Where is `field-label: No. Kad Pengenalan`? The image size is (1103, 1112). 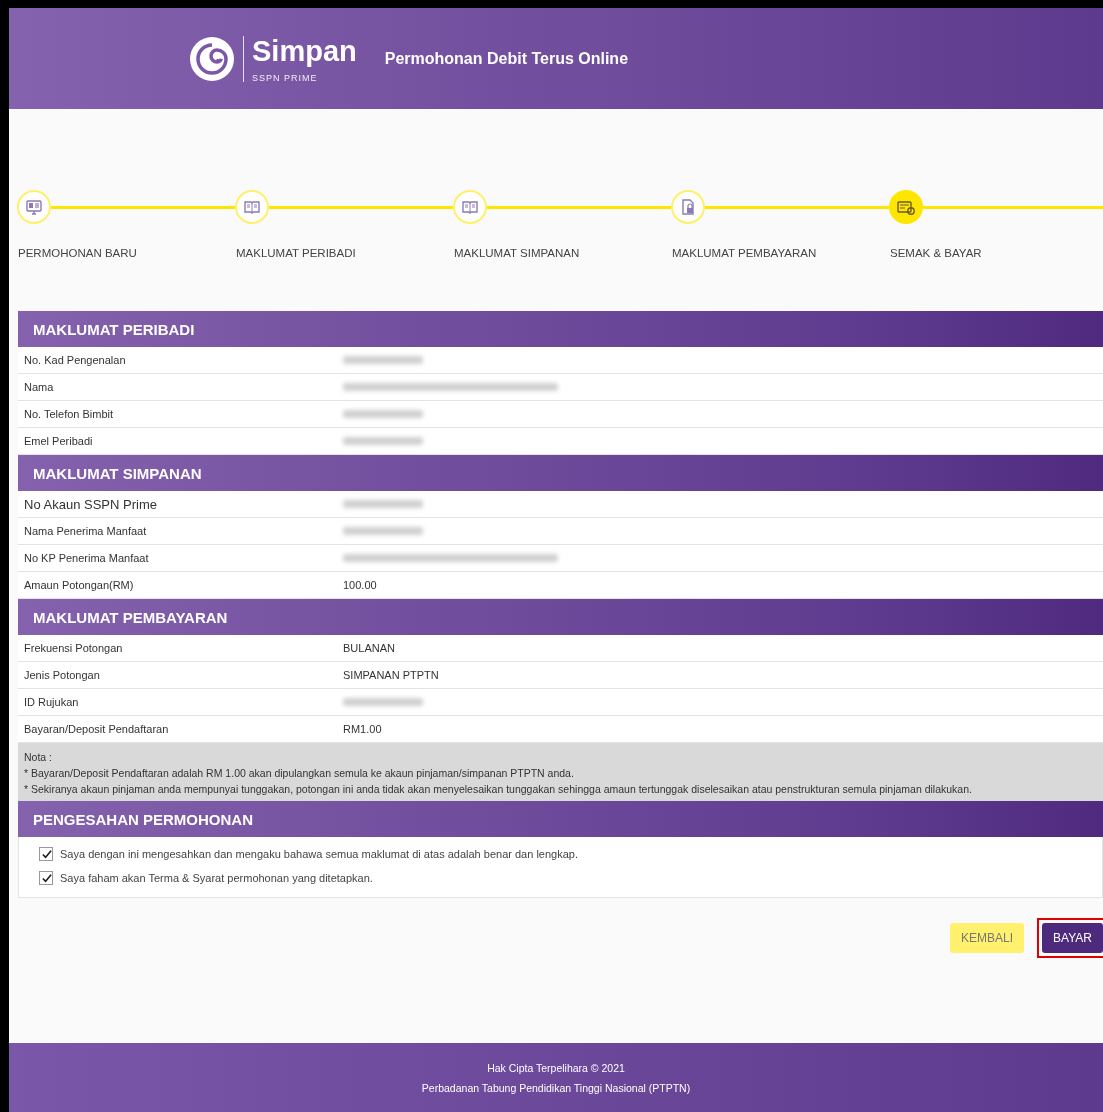
field-label: No. Kad Pengenalan is located at coordinates (75, 360).